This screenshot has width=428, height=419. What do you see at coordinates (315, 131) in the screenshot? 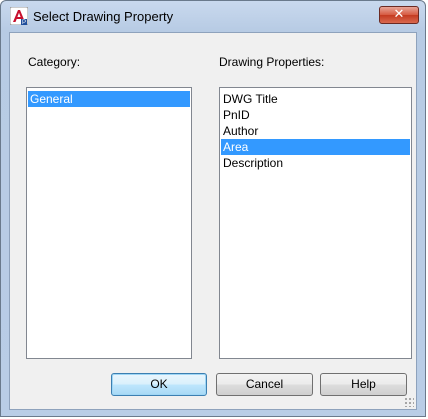
I see `drawing-property-item: Author` at bounding box center [315, 131].